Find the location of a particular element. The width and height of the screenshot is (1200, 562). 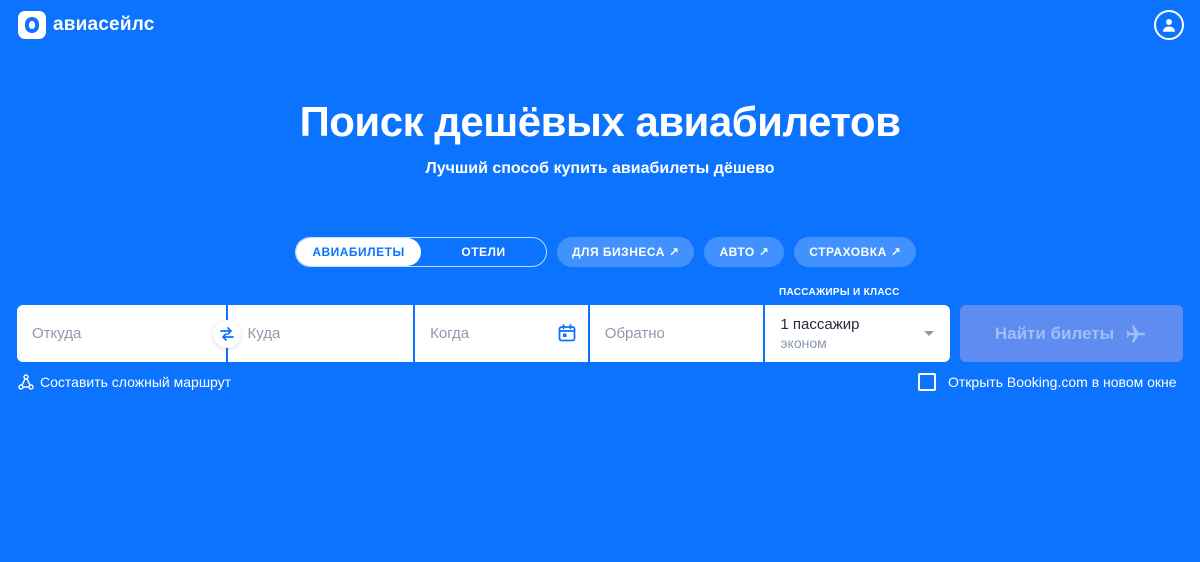

booking-checkbox is located at coordinates (927, 382).